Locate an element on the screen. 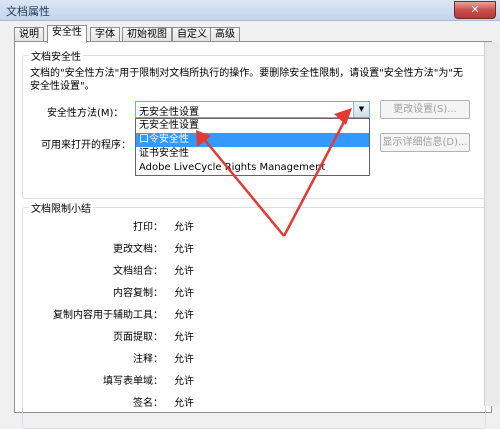 Image resolution: width=500 pixels, height=429 pixels. close-button: ✕ is located at coordinates (475, 10).